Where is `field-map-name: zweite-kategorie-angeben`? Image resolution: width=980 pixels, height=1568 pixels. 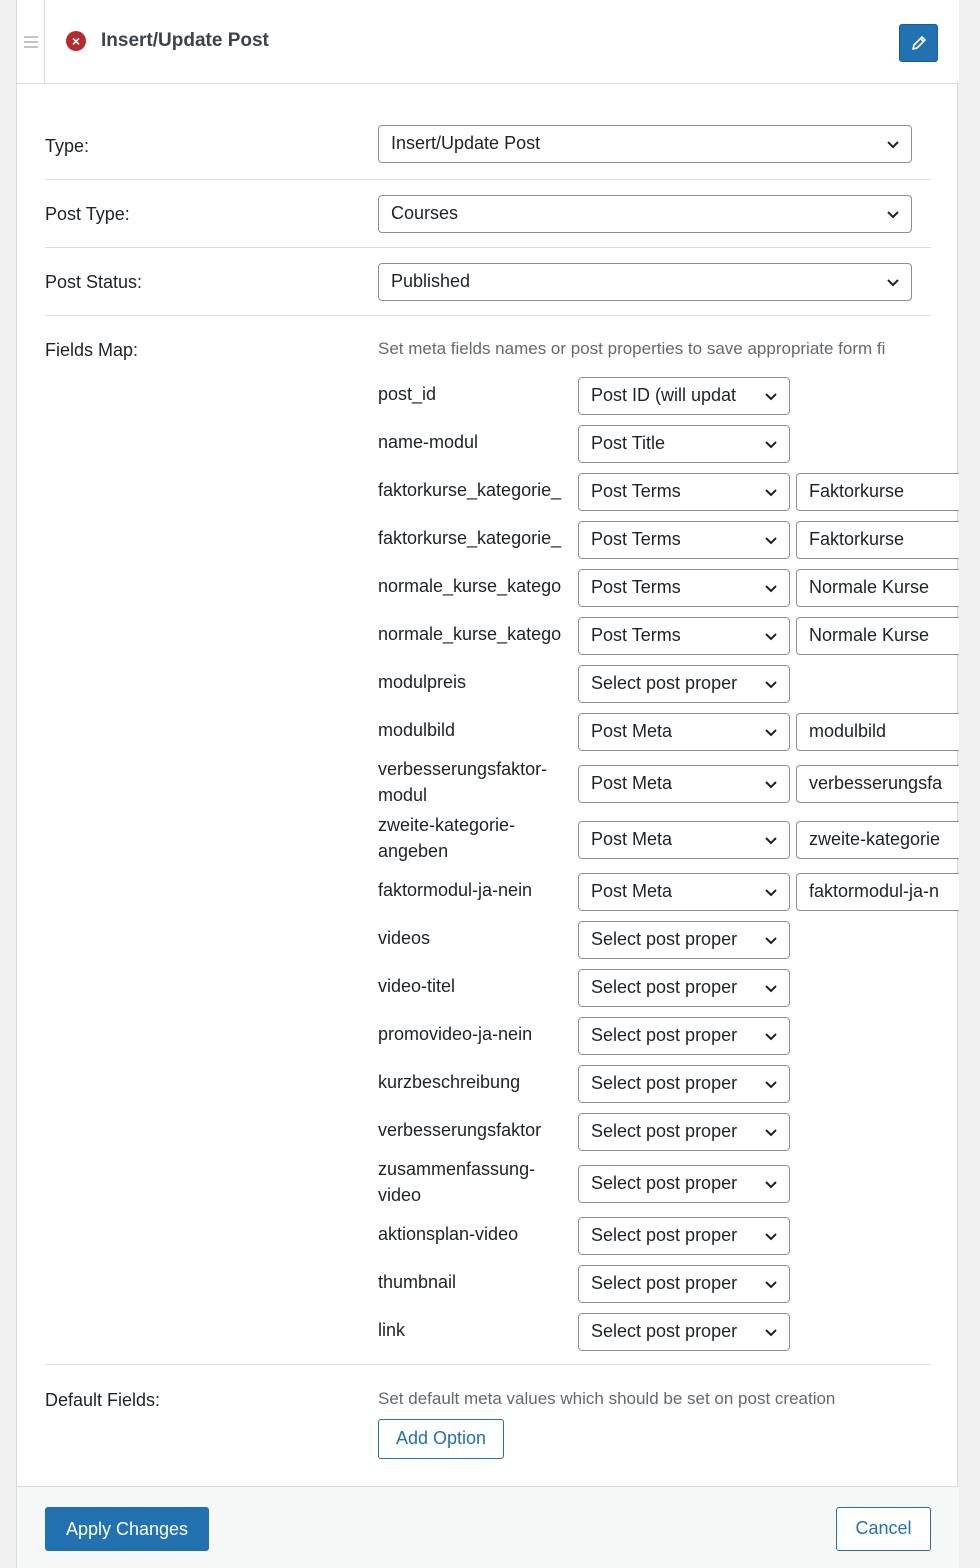
field-map-name: zweite-kategorie-angeben is located at coordinates (447, 838).